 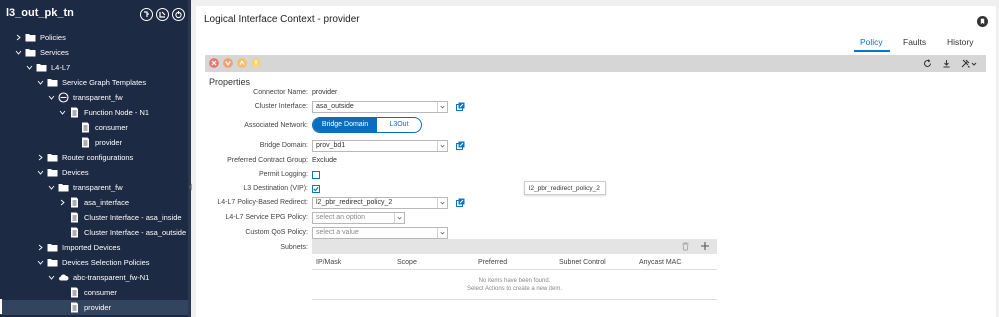 I want to click on tree-item-label: asa_interface, so click(x=107, y=202).